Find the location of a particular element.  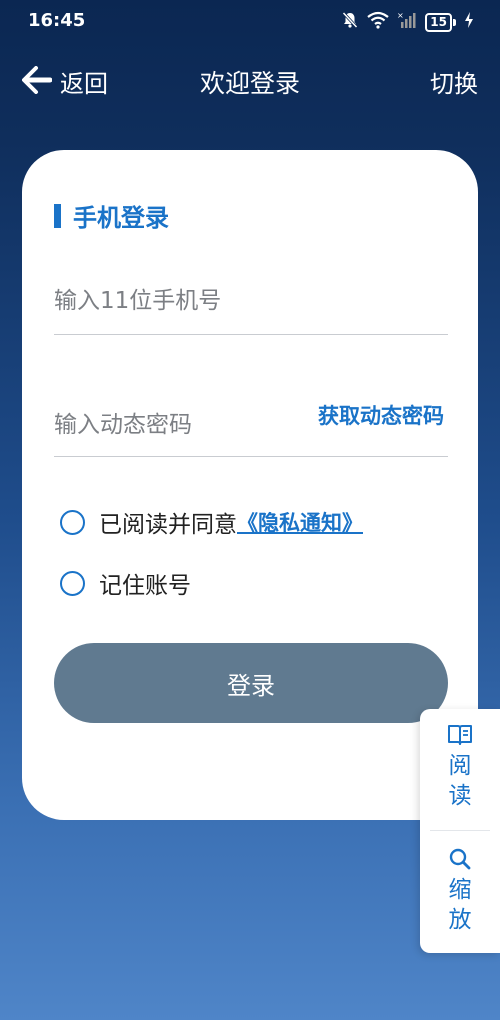

signal-icon: × is located at coordinates (407, 22).